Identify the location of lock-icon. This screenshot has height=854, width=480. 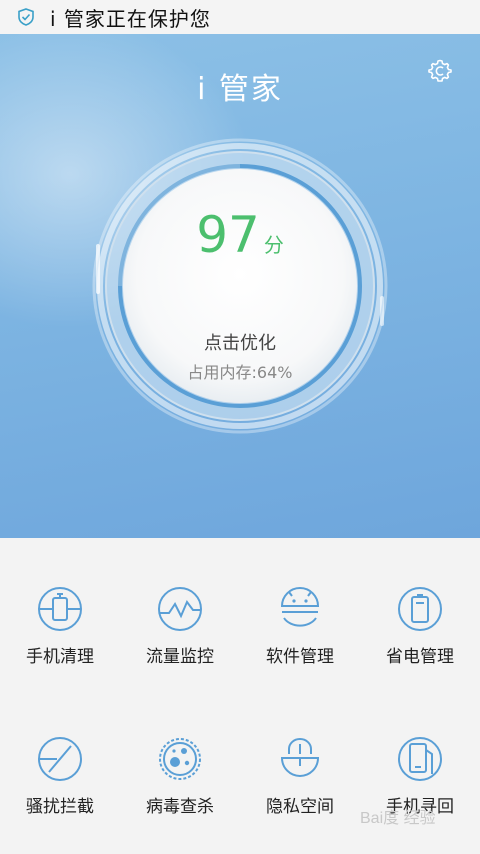
(300, 757).